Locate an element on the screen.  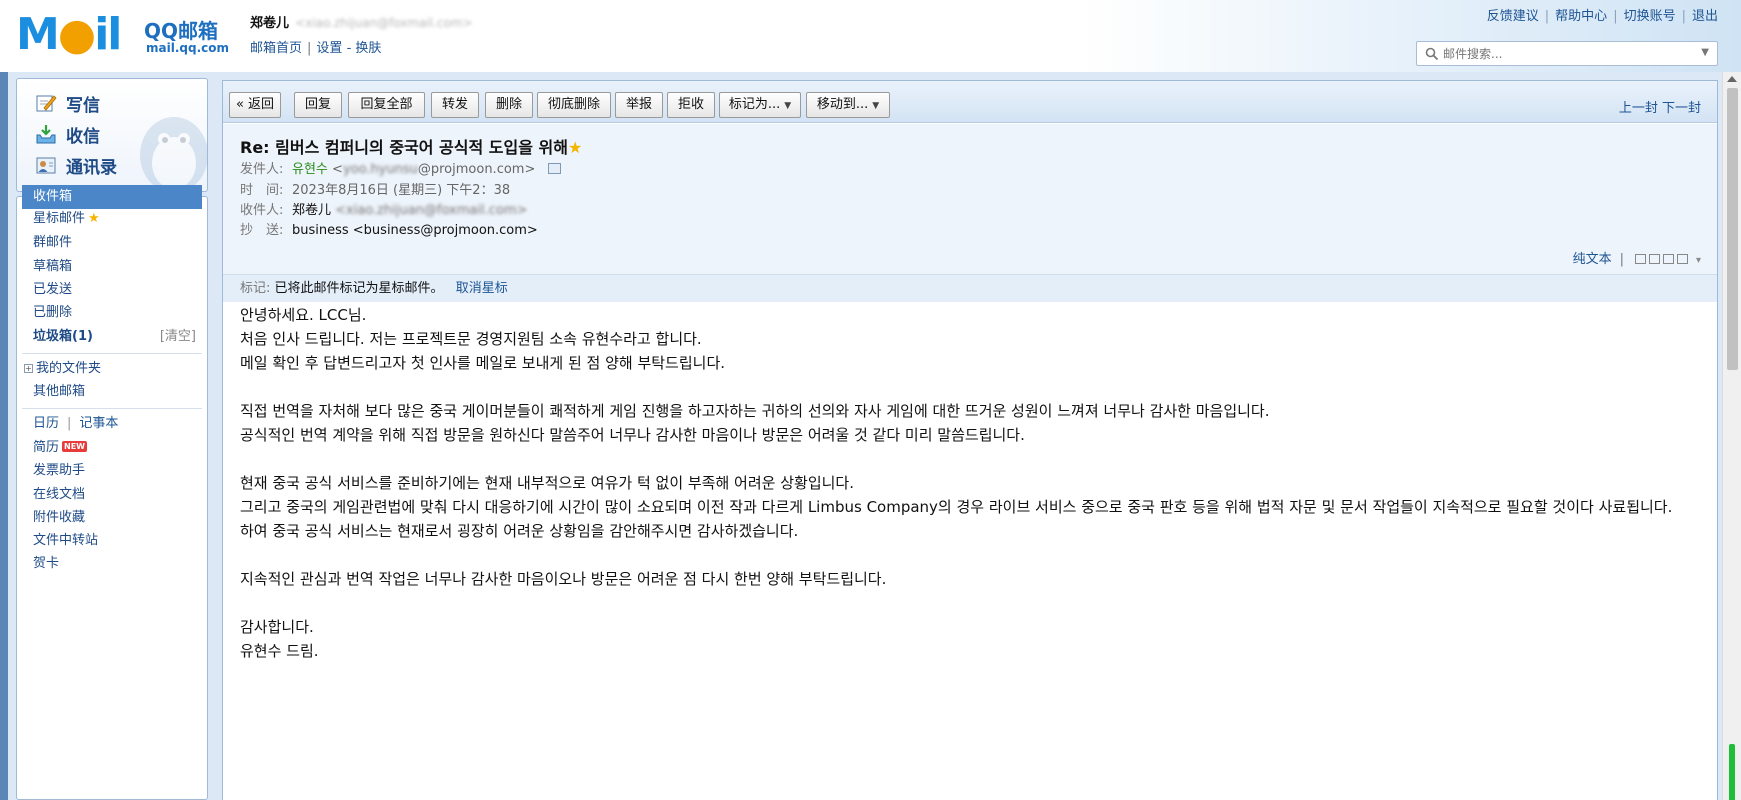
receive-mail-button: 收信 is located at coordinates (67, 134).